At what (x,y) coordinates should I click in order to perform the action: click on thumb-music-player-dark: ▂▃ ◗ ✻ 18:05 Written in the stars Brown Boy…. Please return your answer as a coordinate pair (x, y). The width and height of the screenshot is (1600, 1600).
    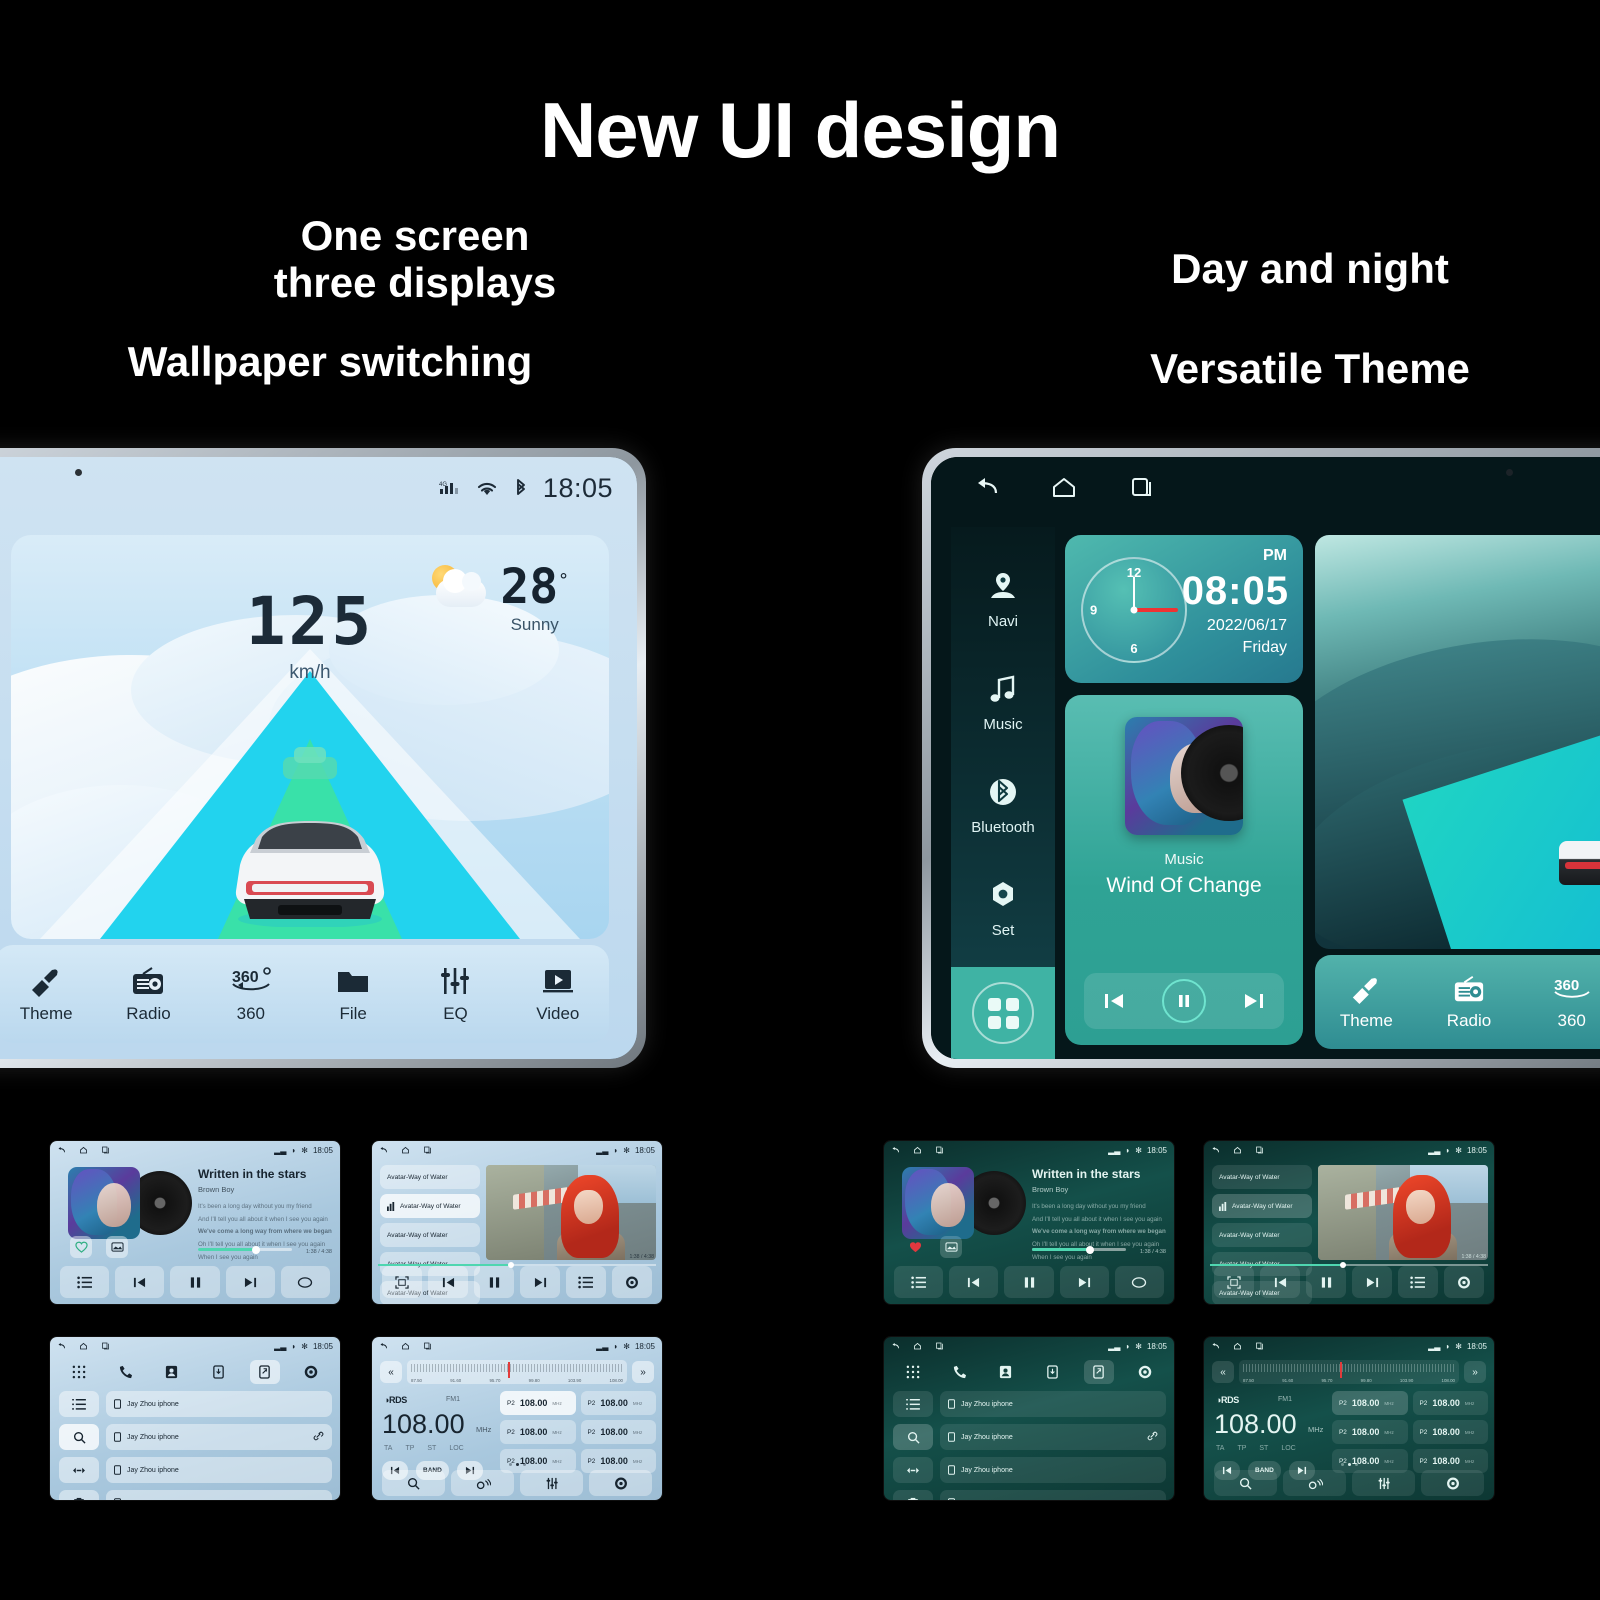
    Looking at the image, I should click on (1029, 1222).